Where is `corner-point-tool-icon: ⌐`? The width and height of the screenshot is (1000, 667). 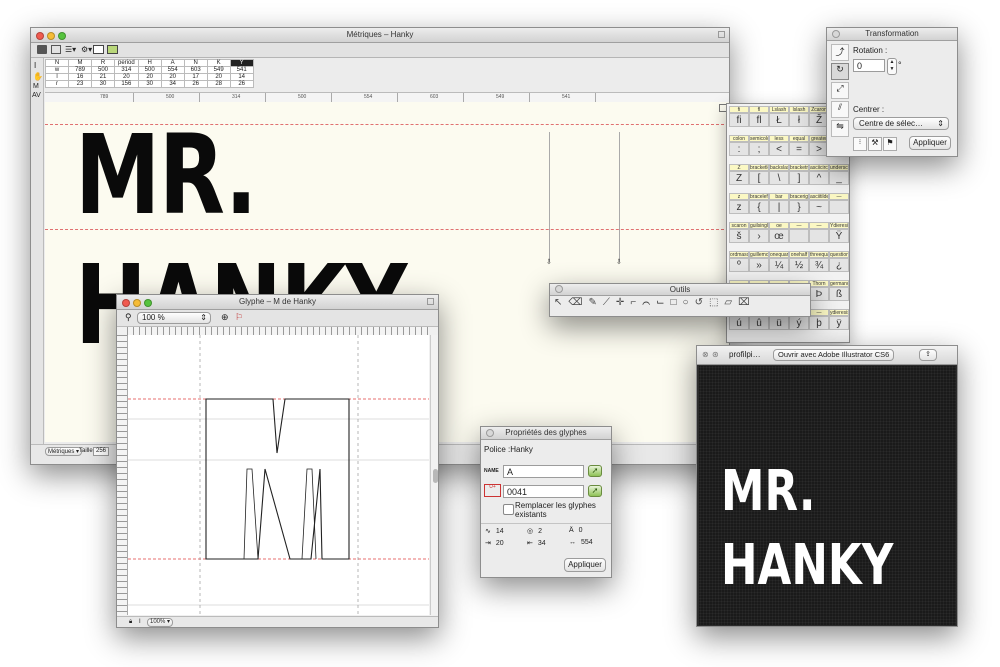
corner-point-tool-icon: ⌐ is located at coordinates (636, 302).